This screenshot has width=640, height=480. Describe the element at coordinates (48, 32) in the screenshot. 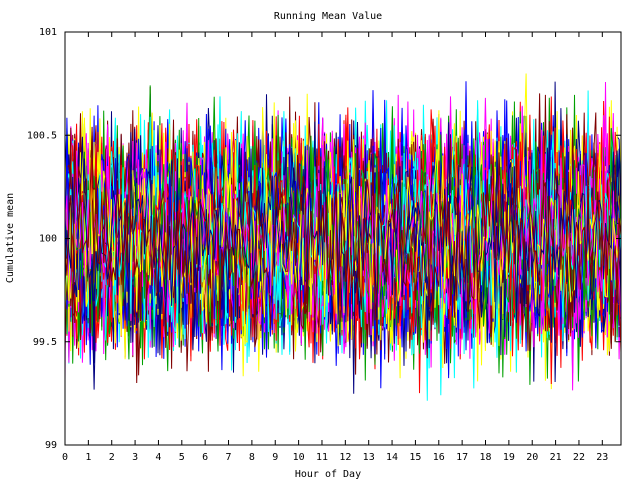

I see `y-tick-label: 101` at that location.